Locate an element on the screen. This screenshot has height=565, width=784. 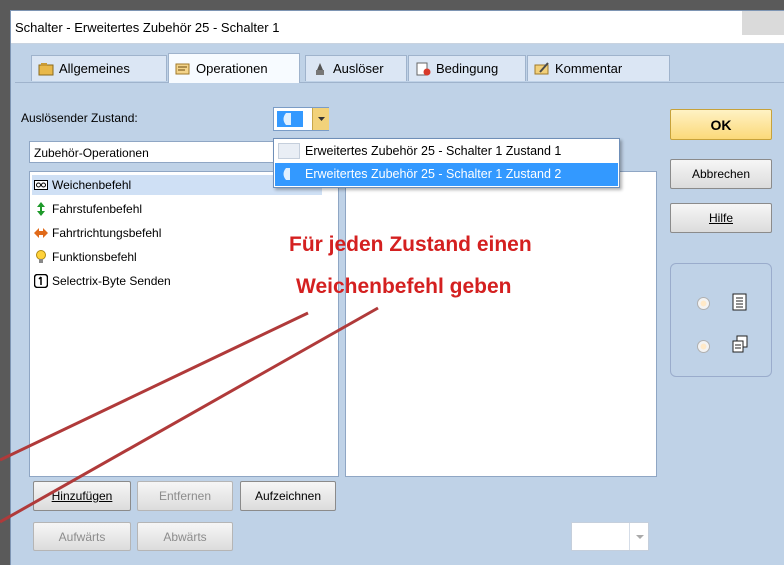
lightbulb-icon is located at coordinates (41, 257).